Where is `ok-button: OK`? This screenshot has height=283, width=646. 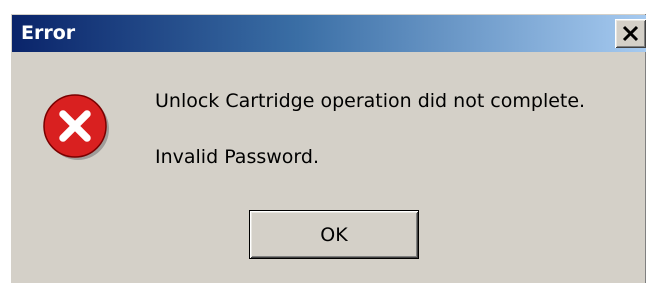 ok-button: OK is located at coordinates (334, 234).